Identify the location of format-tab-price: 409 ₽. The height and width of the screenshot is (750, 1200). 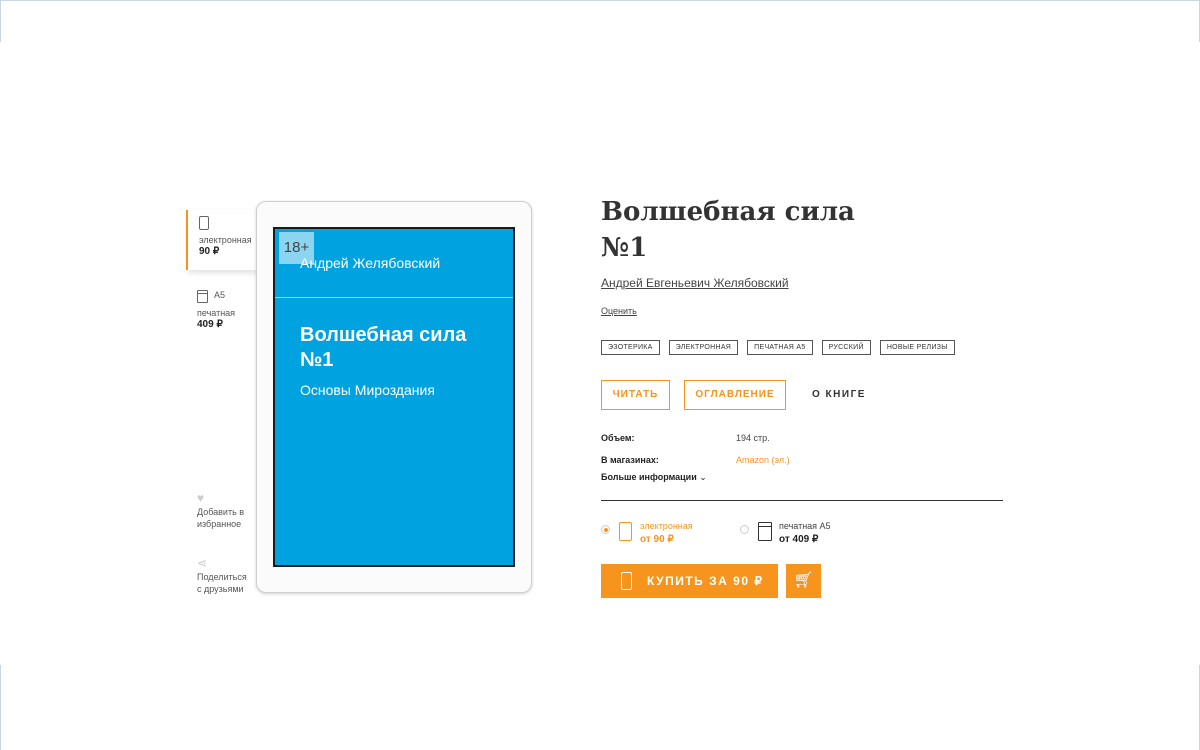
(210, 324).